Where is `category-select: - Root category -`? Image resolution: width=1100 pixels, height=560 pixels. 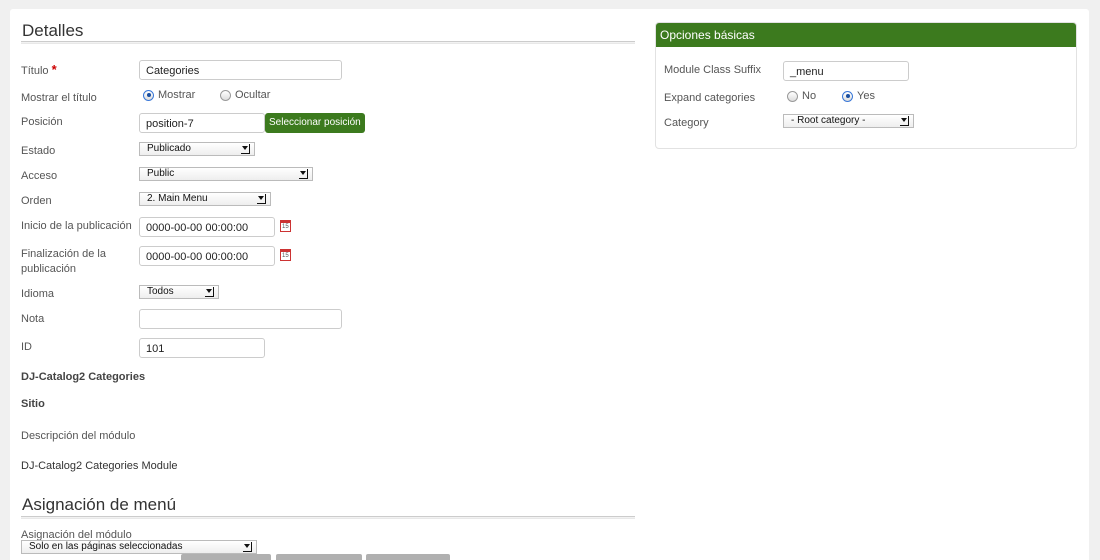 category-select: - Root category - is located at coordinates (848, 121).